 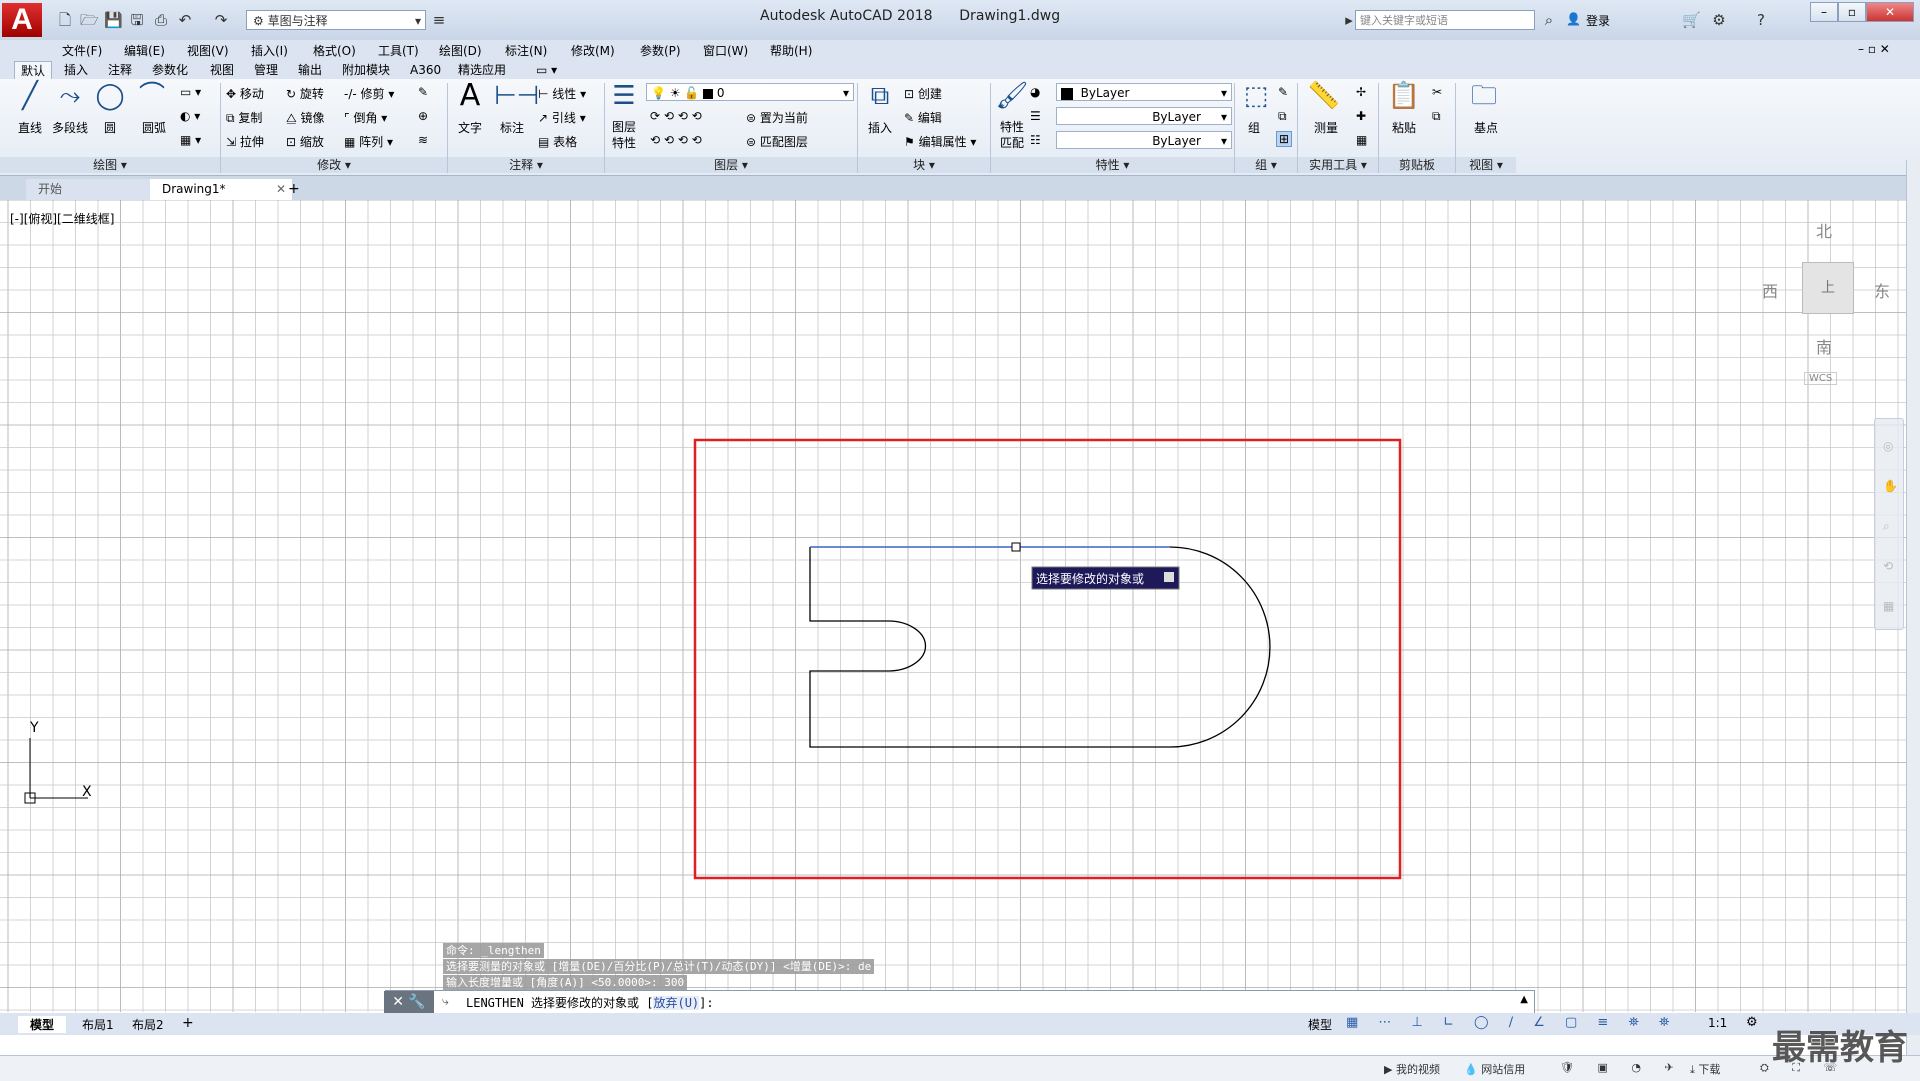 I want to click on search-input: 键入关键字或短语, so click(x=1445, y=20).